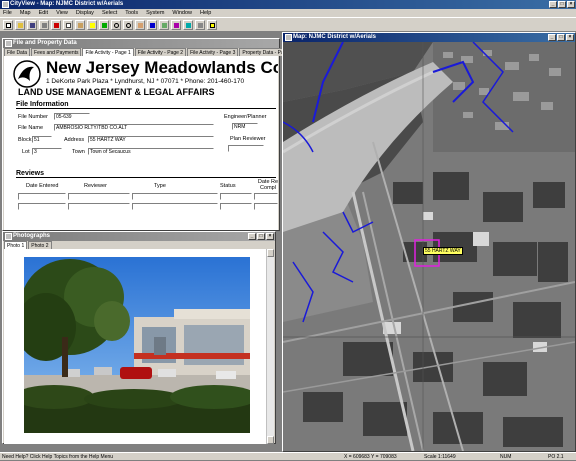 The image size is (576, 461). Describe the element at coordinates (108, 52) in the screenshot. I see `tab-file-activity-1: File Activity - Page 1` at that location.